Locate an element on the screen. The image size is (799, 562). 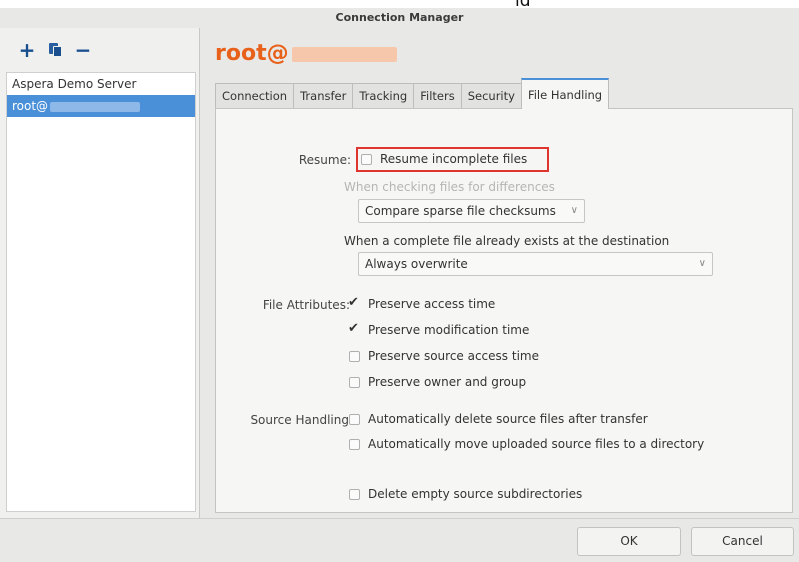
checkbox-label: Resume incomplete files is located at coordinates (454, 159).